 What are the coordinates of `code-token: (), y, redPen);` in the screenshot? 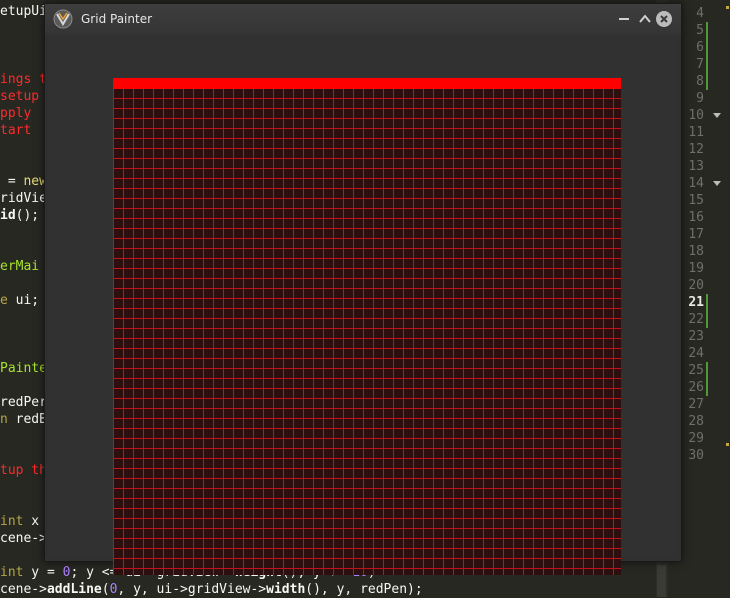 It's located at (364, 589).